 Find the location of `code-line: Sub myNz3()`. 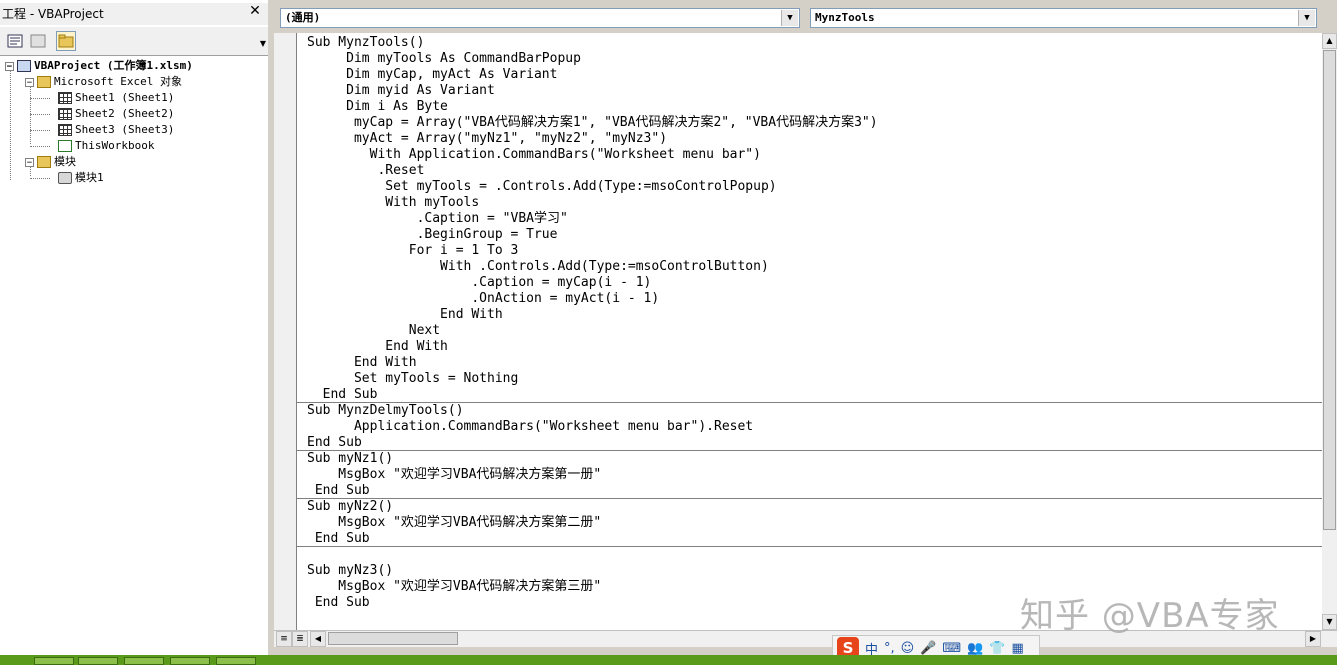

code-line: Sub myNz3() is located at coordinates (350, 571).